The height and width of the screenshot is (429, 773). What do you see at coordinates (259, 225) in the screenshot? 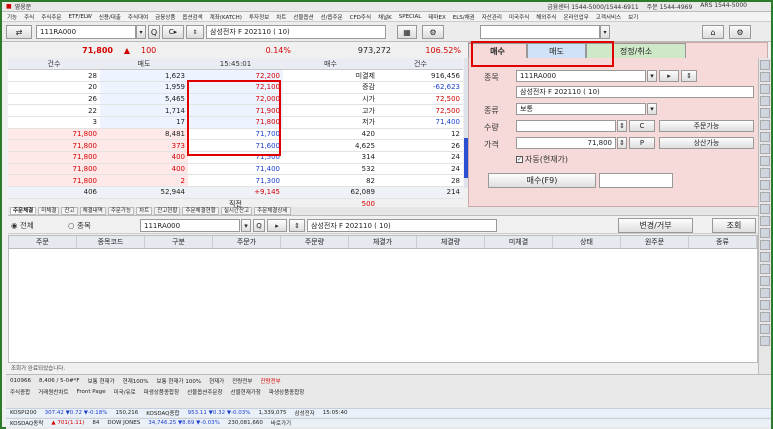
I see `lower-search-icon: Q` at bounding box center [259, 225].